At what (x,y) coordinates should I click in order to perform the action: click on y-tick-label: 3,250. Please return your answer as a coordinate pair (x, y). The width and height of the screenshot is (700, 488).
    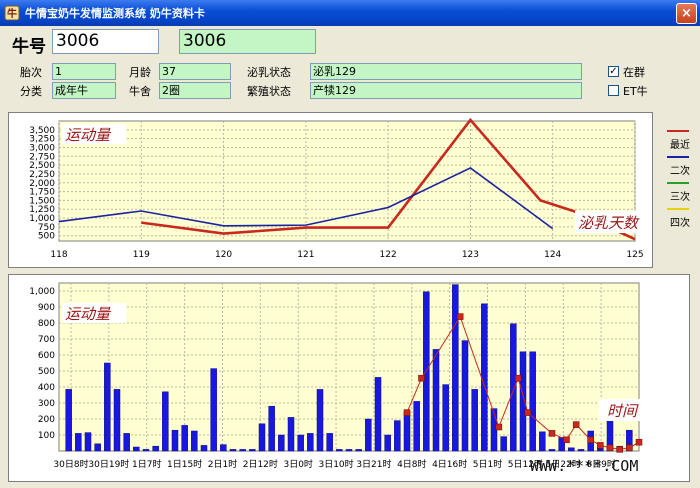
    Looking at the image, I should click on (42, 140).